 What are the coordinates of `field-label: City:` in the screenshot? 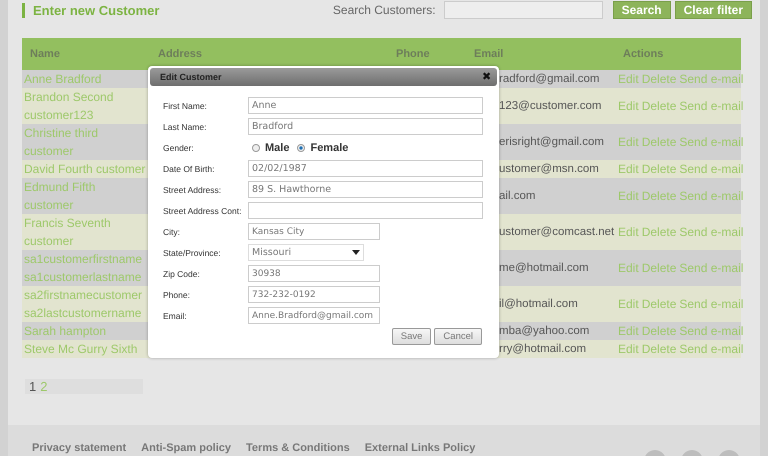 It's located at (172, 231).